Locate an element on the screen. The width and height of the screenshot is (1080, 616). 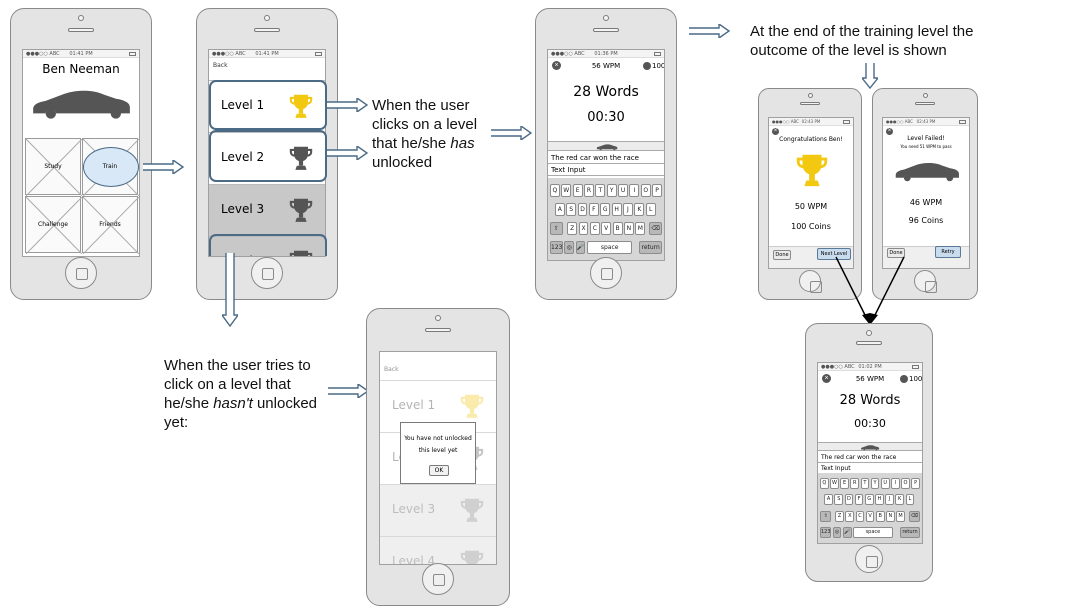
clock-label: 01:36 PM is located at coordinates (606, 54).